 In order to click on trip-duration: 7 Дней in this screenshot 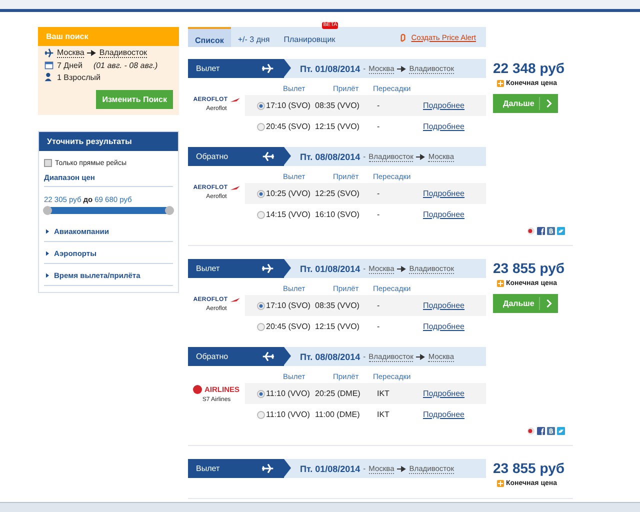, I will do `click(69, 65)`.